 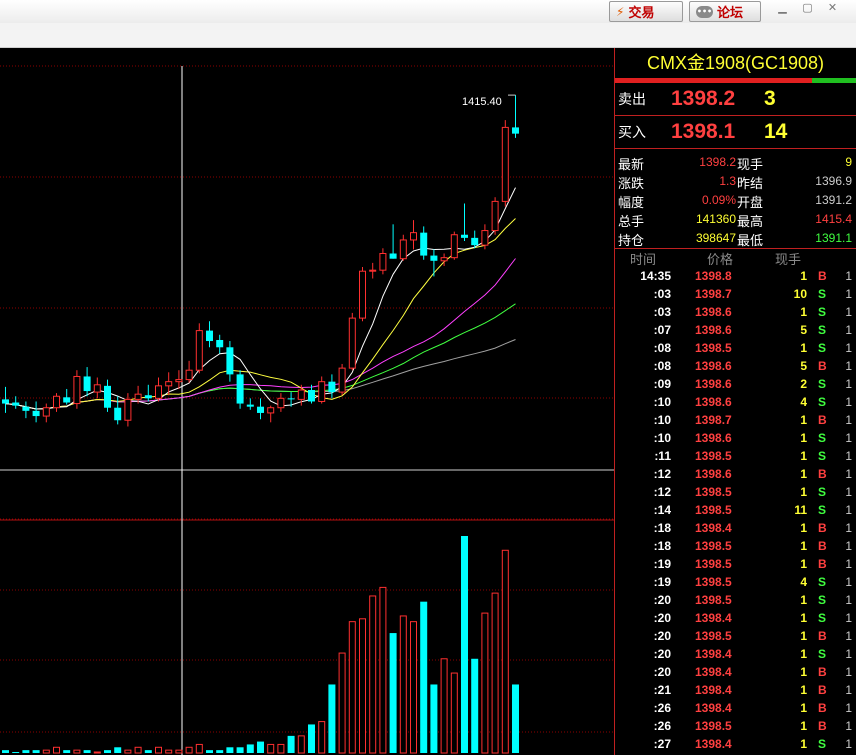 What do you see at coordinates (735, 564) in the screenshot?
I see `tick-row: :19 1398.5 1 B 1` at bounding box center [735, 564].